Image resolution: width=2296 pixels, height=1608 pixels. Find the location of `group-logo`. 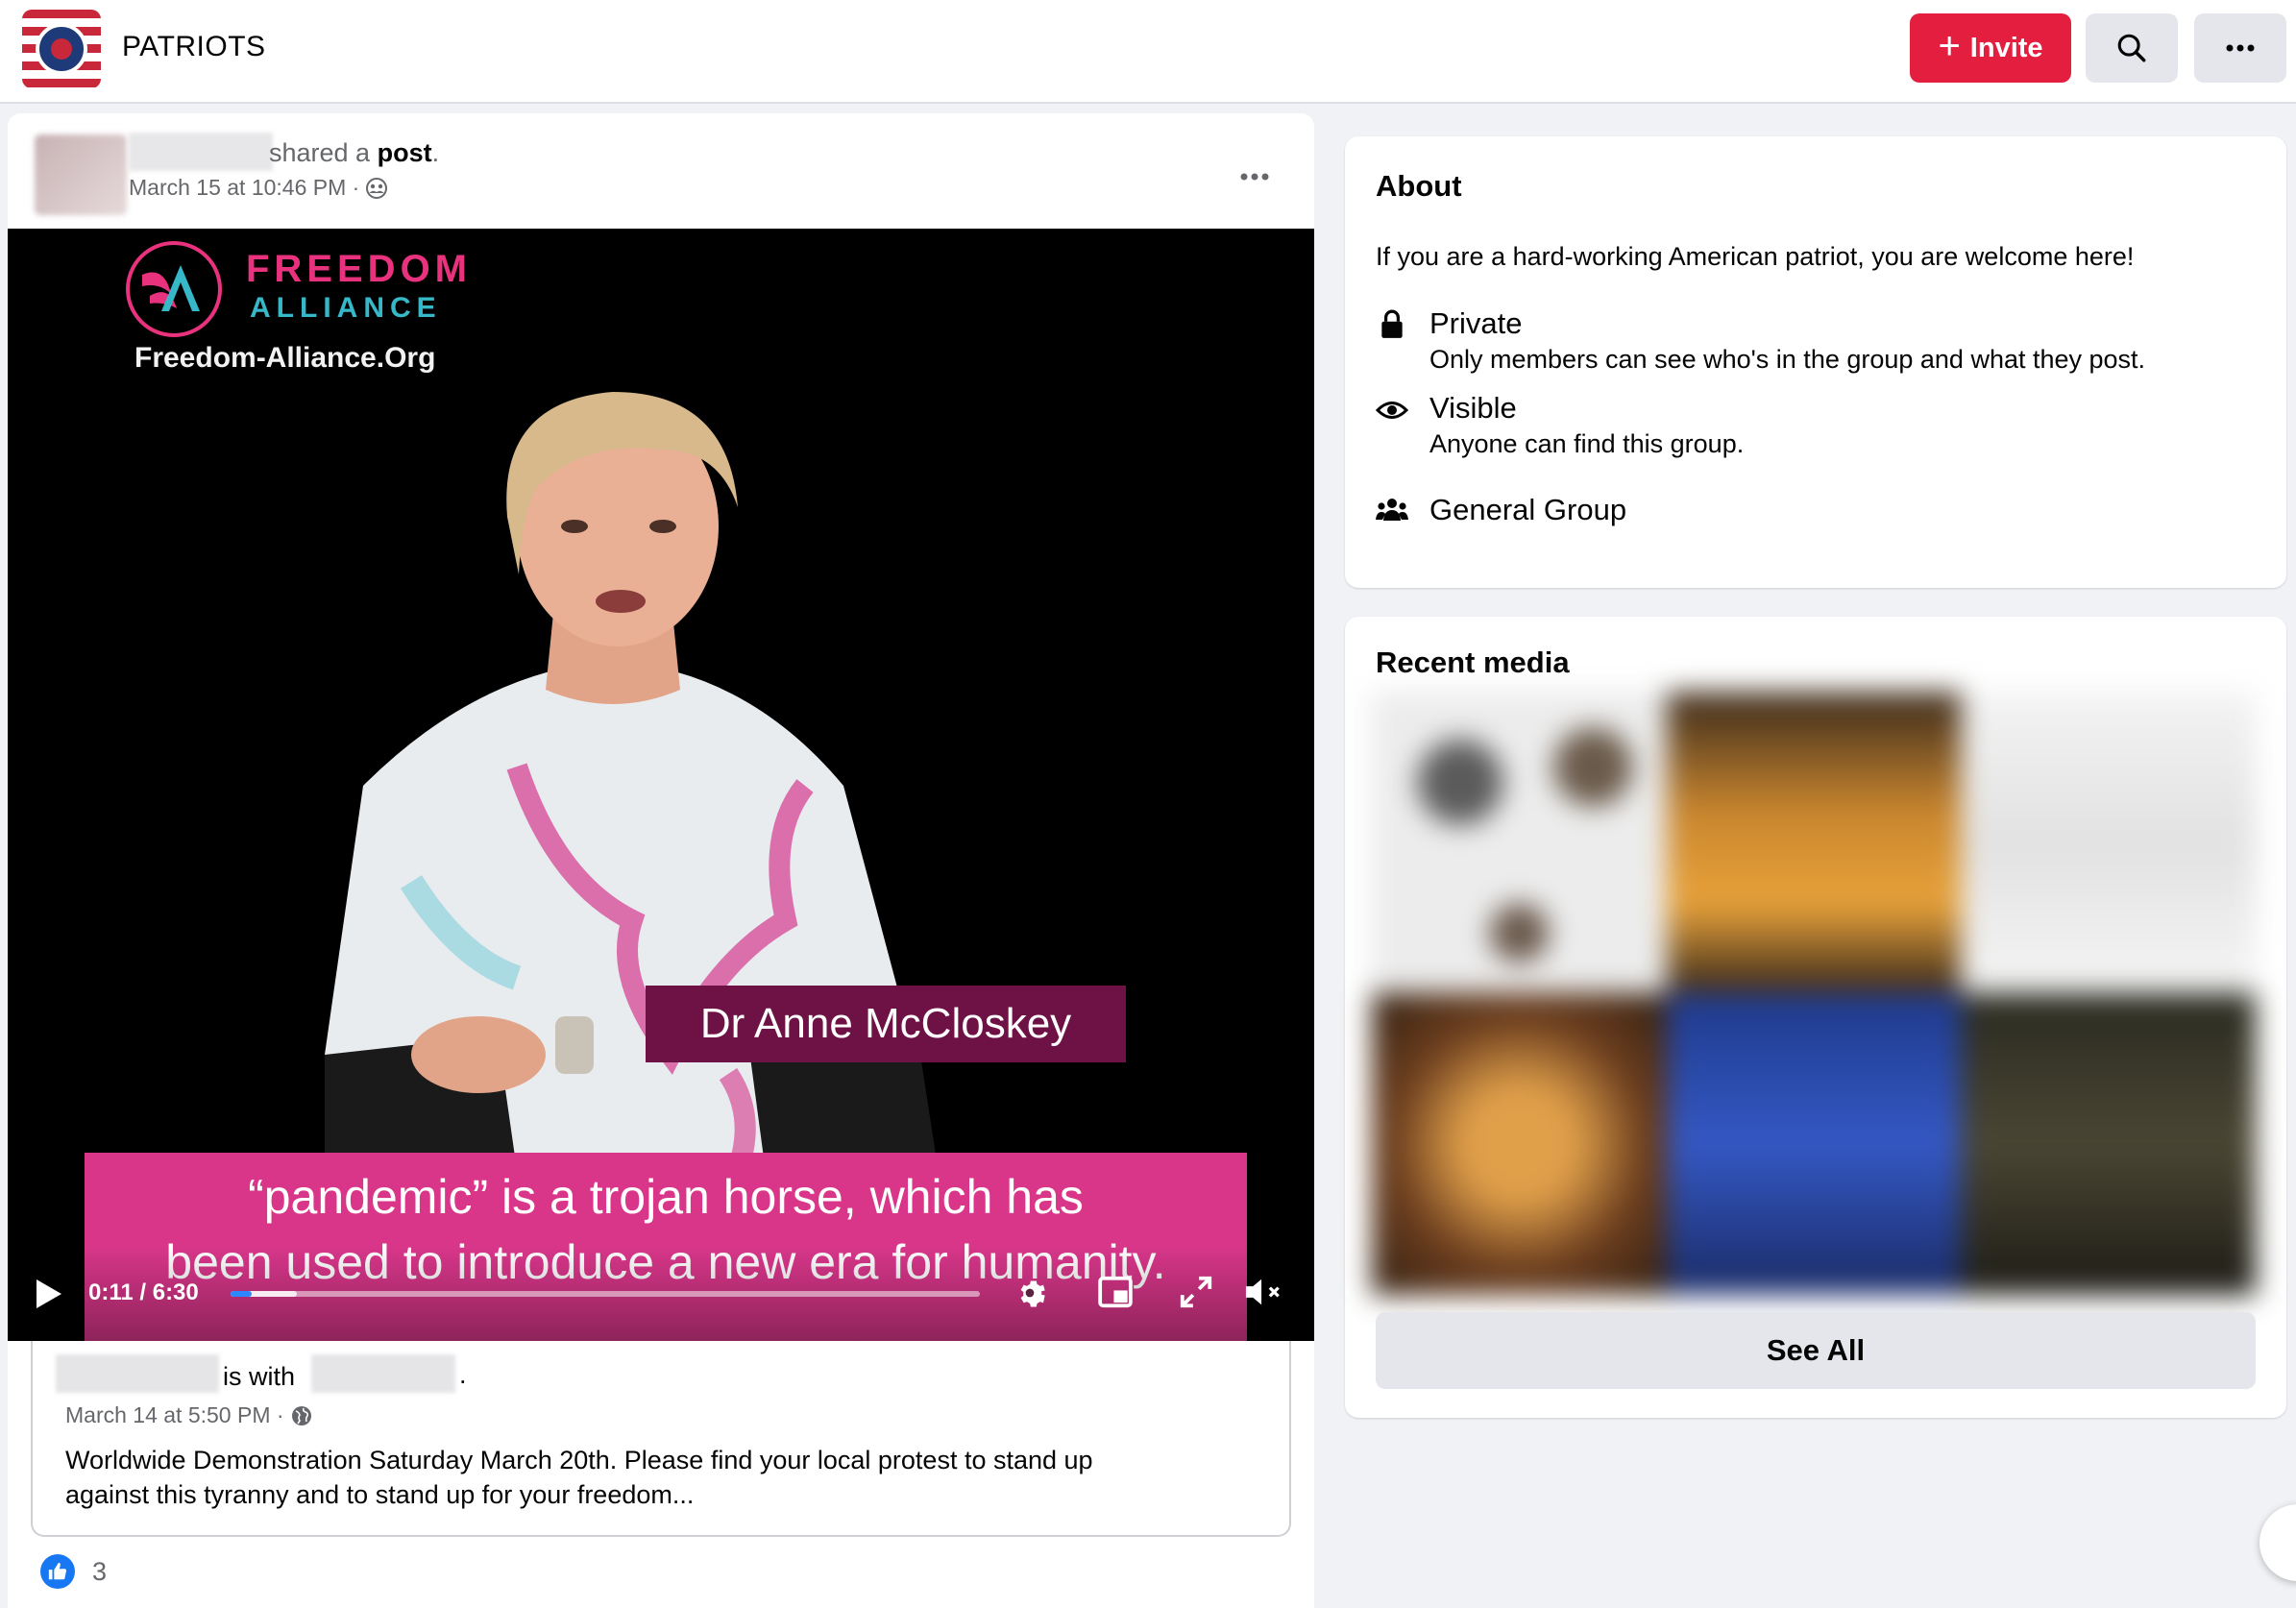

group-logo is located at coordinates (61, 49).